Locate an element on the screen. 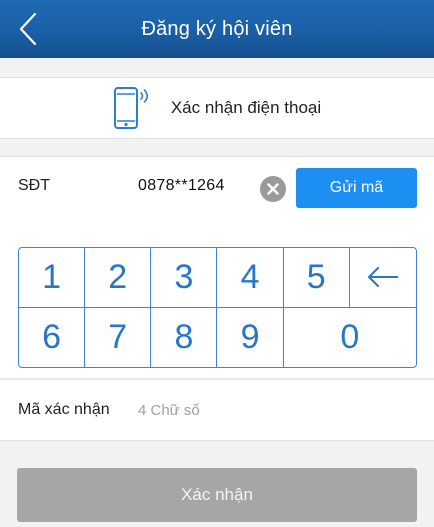 The image size is (434, 527). header-bar: Đăng ký hội viên is located at coordinates (217, 29).